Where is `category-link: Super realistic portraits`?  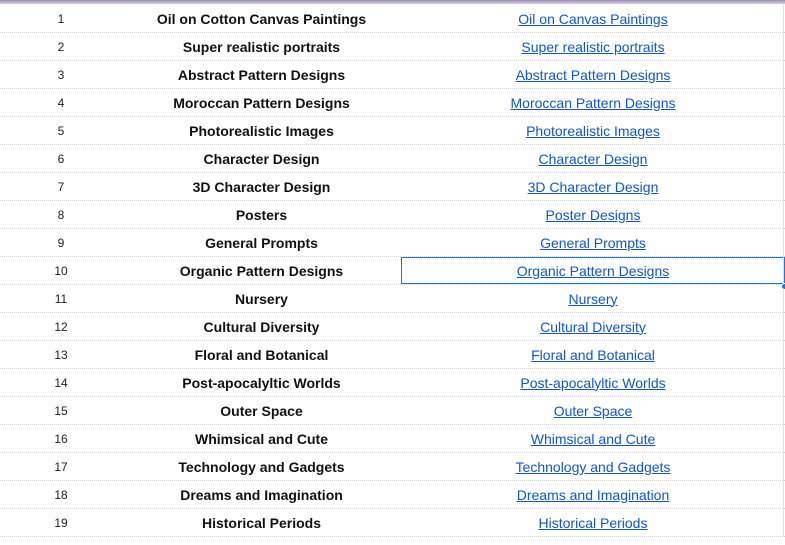 category-link: Super realistic portraits is located at coordinates (593, 46).